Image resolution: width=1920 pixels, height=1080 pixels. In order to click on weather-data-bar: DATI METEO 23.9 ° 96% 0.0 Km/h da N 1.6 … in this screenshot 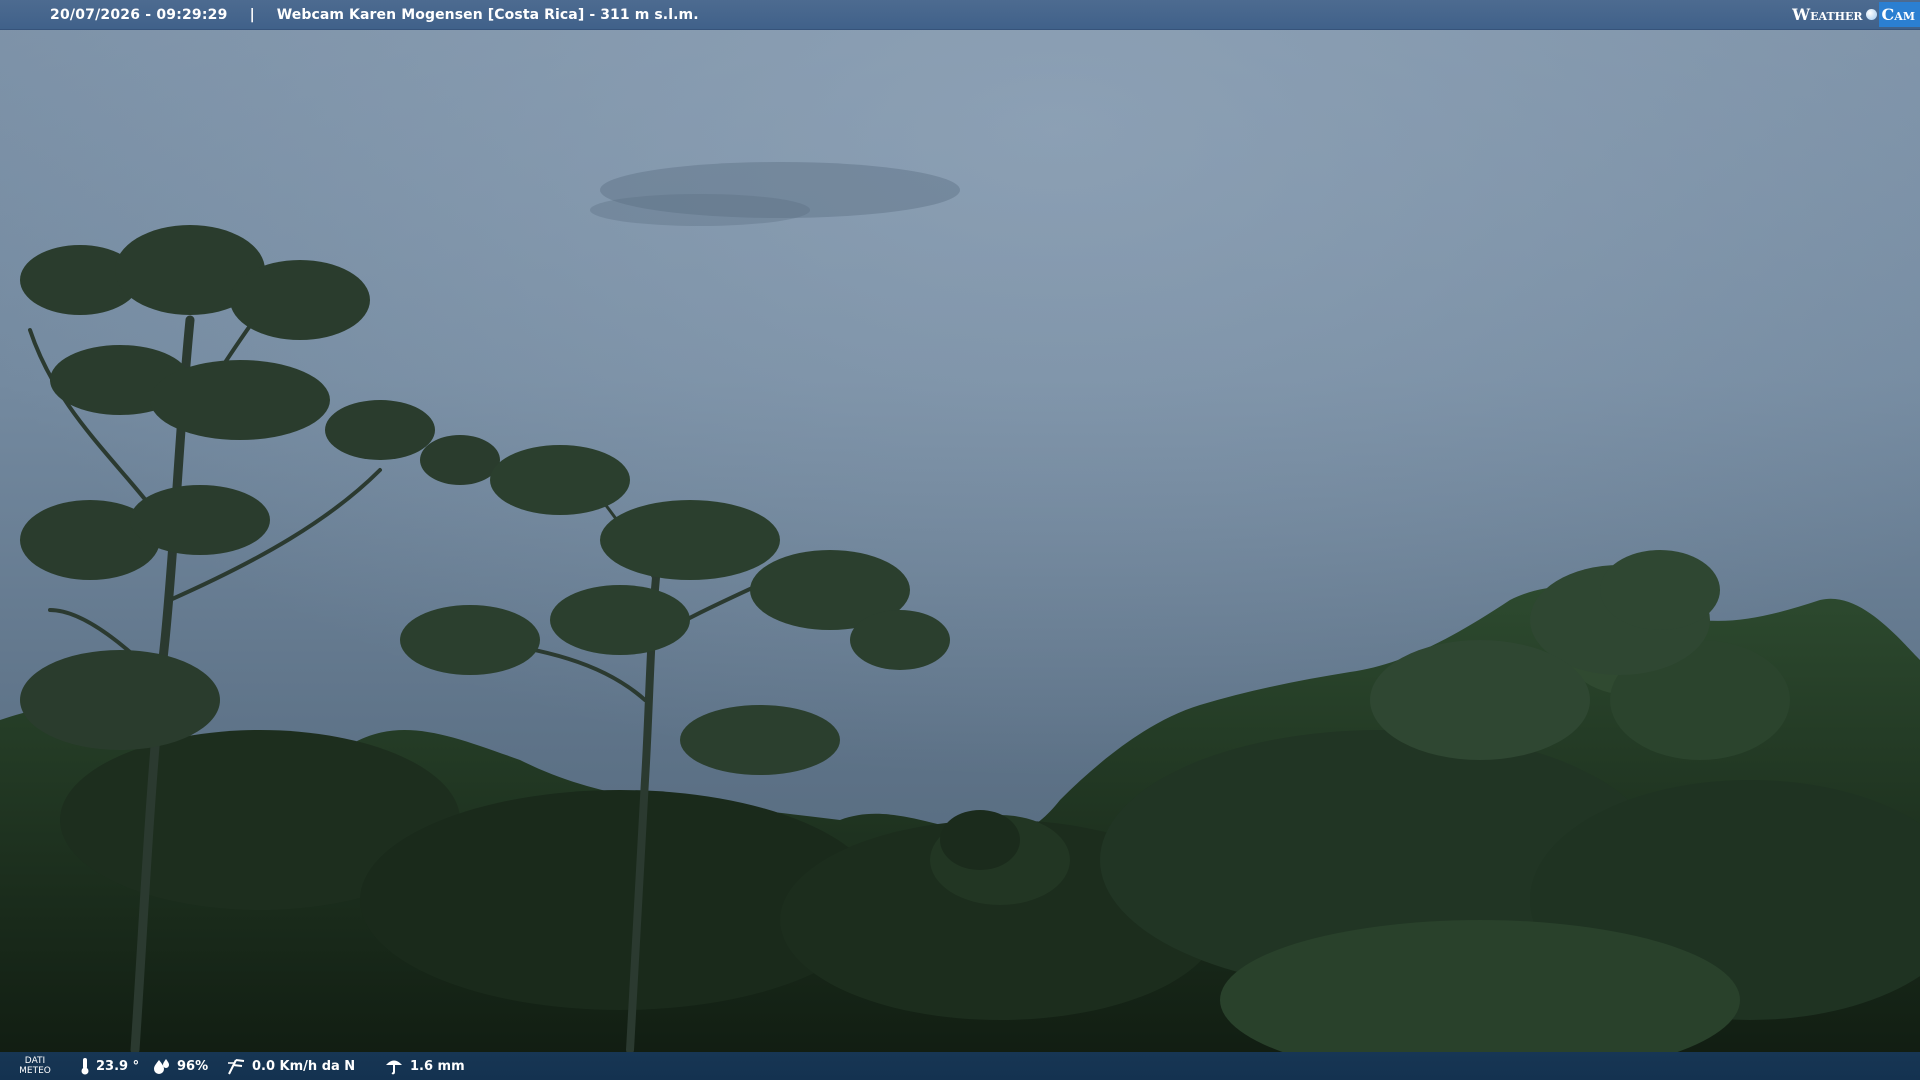, I will do `click(960, 1066)`.